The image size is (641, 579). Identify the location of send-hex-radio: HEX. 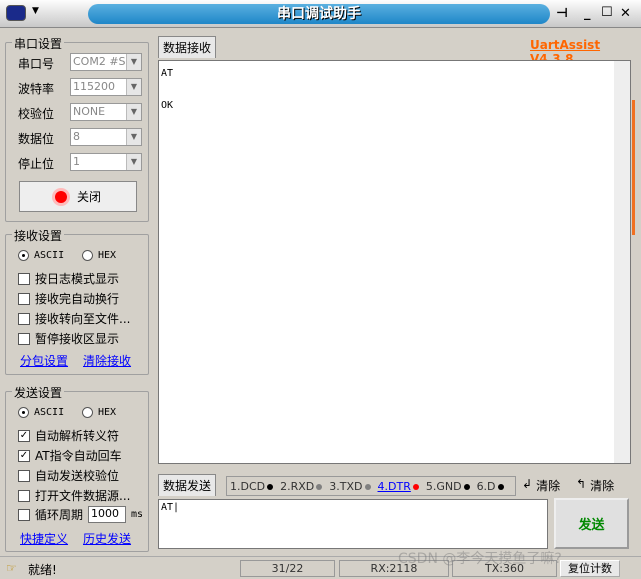
(99, 412).